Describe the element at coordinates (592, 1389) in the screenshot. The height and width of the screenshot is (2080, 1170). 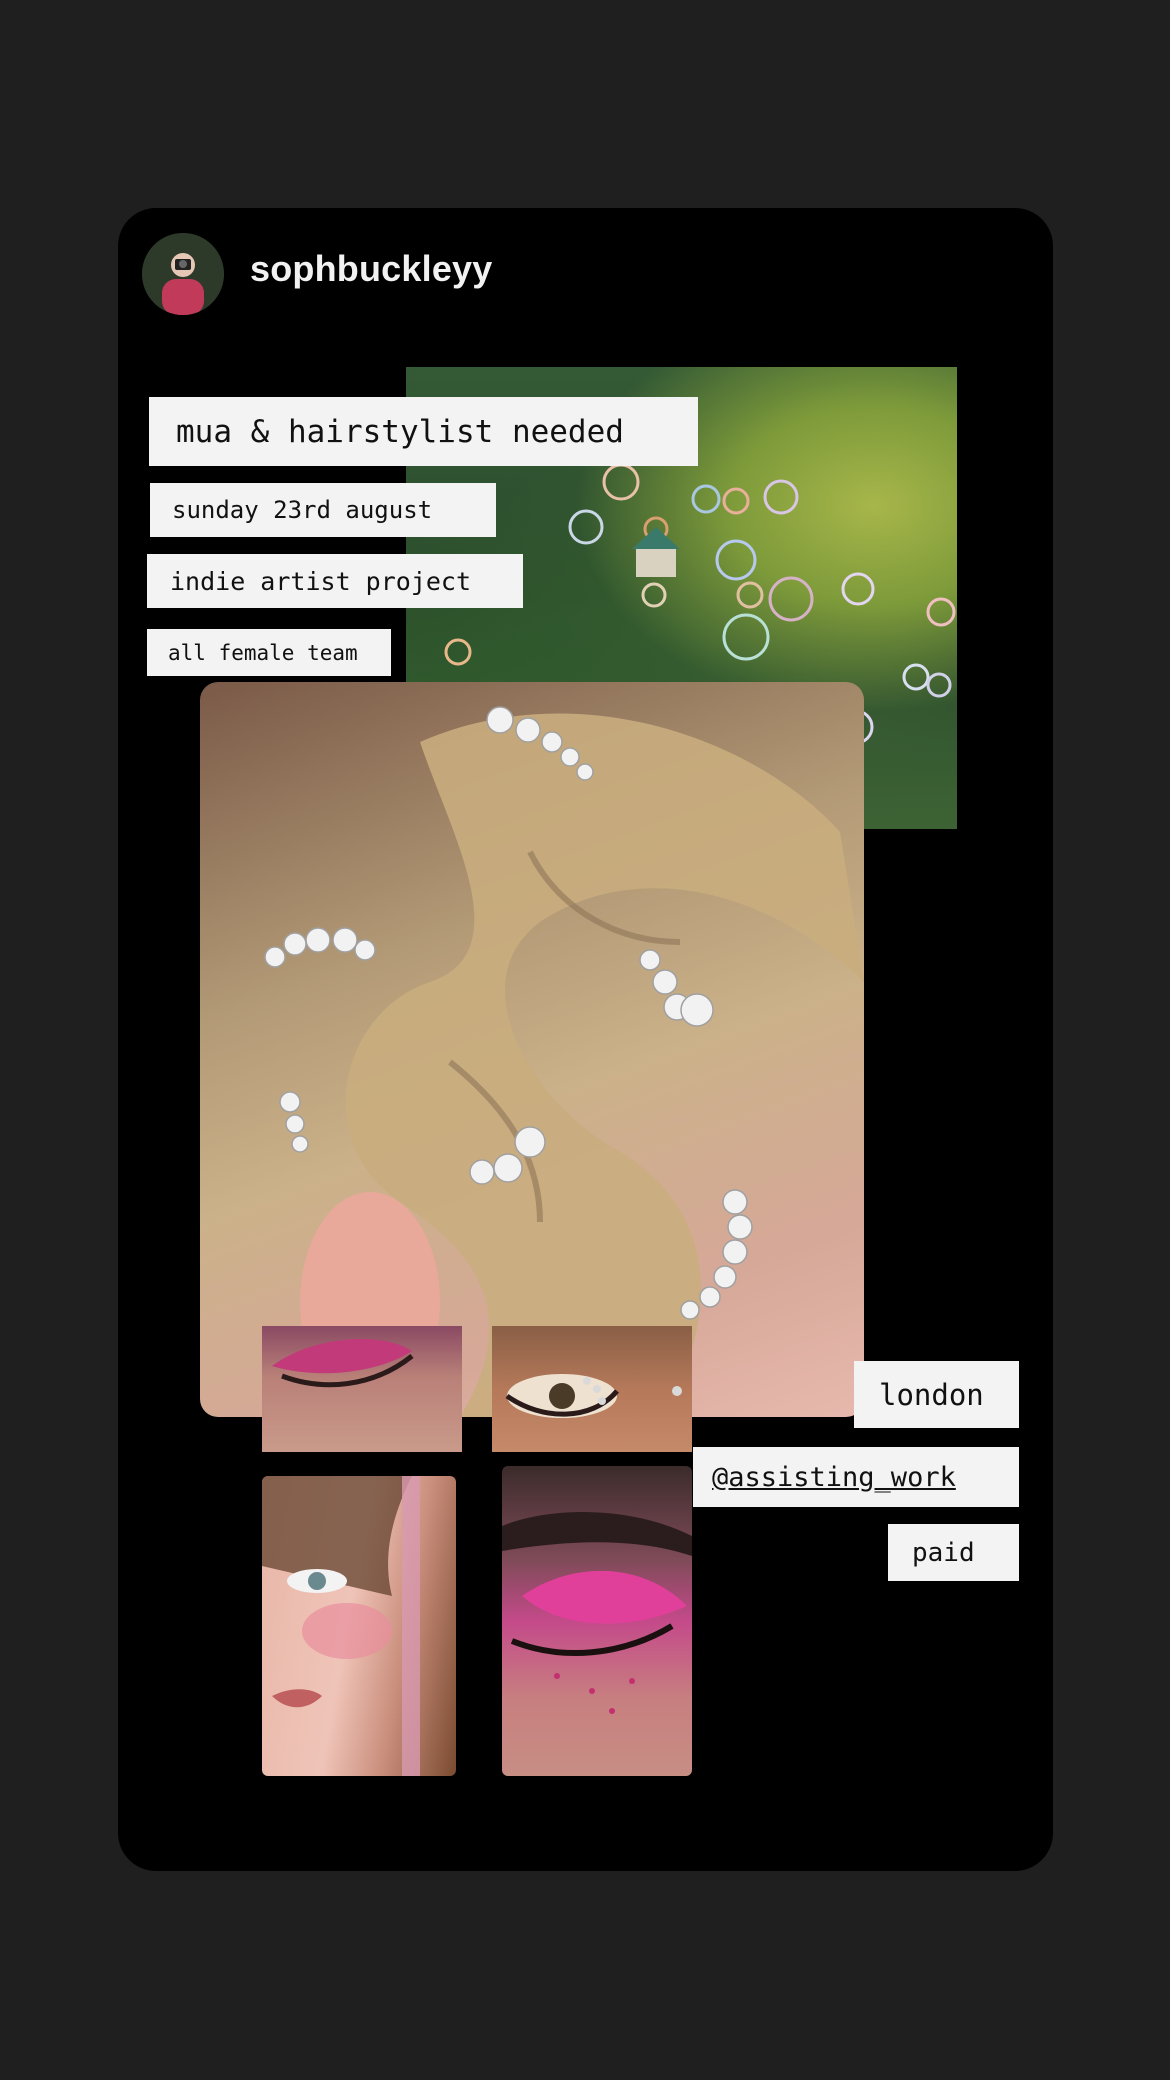
I see `gem-eye-photo` at that location.